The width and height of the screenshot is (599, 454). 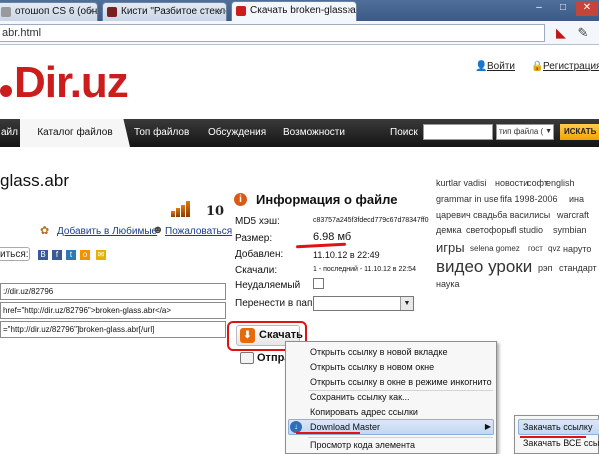 What do you see at coordinates (557, 427) in the screenshot?
I see `menu-item-download-link: Закачать ссылку` at bounding box center [557, 427].